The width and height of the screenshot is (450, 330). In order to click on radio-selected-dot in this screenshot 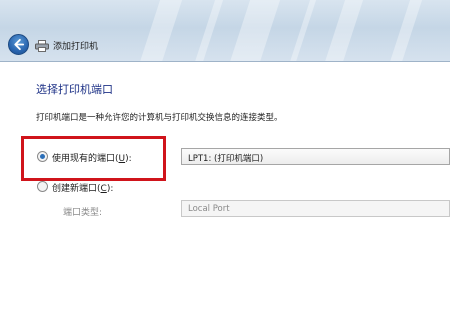, I will do `click(42, 156)`.